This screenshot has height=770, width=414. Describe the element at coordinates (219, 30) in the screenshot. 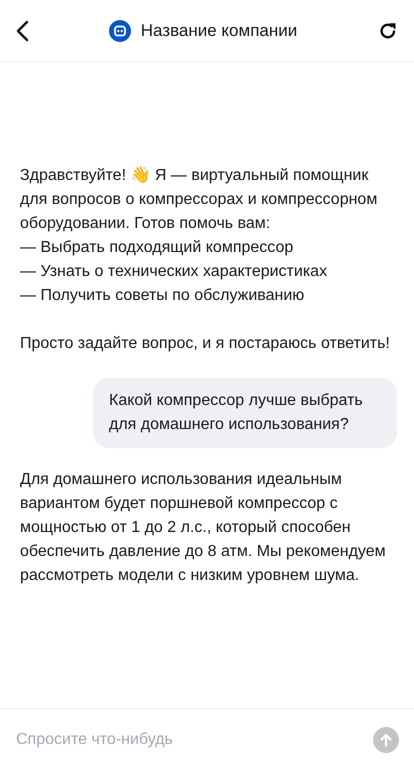

I see `company-name: Название компании` at that location.